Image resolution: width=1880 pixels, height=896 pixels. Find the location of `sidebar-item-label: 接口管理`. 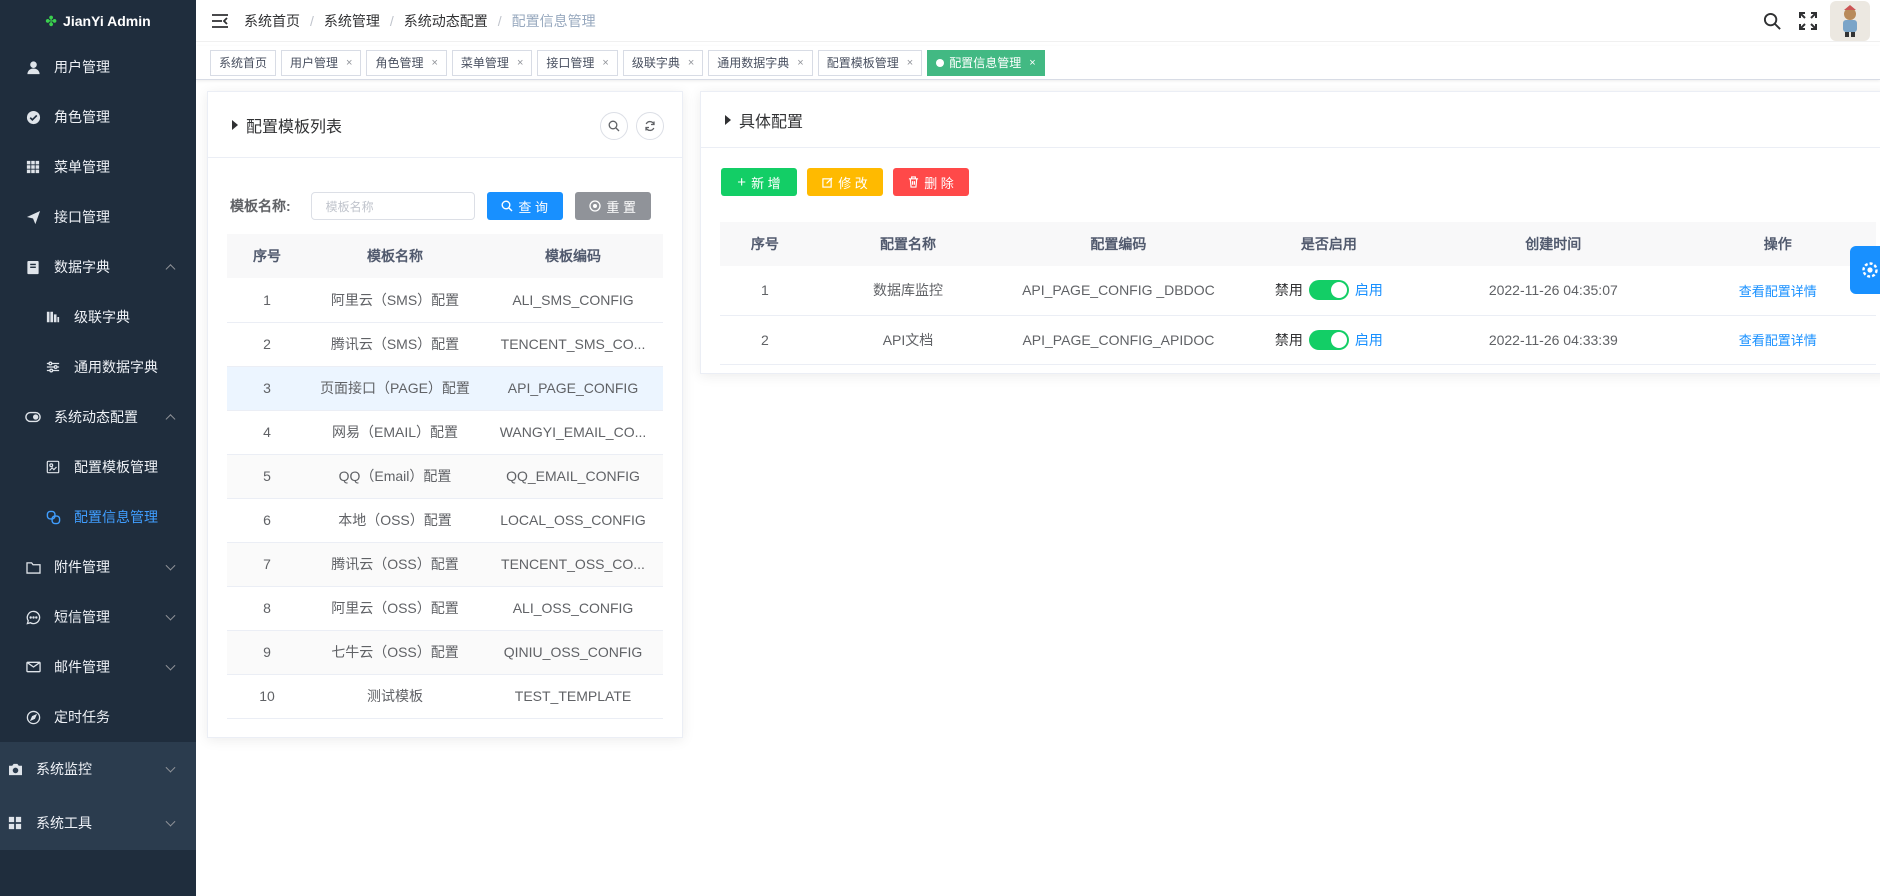

sidebar-item-label: 接口管理 is located at coordinates (82, 217).